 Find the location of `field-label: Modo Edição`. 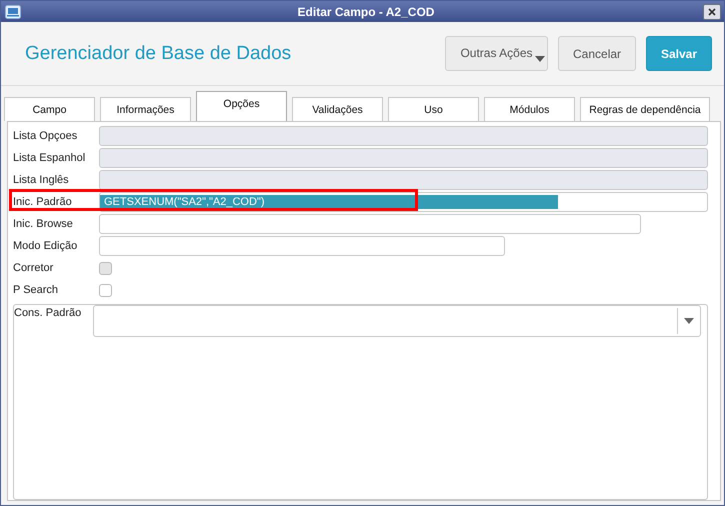

field-label: Modo Edição is located at coordinates (45, 246).